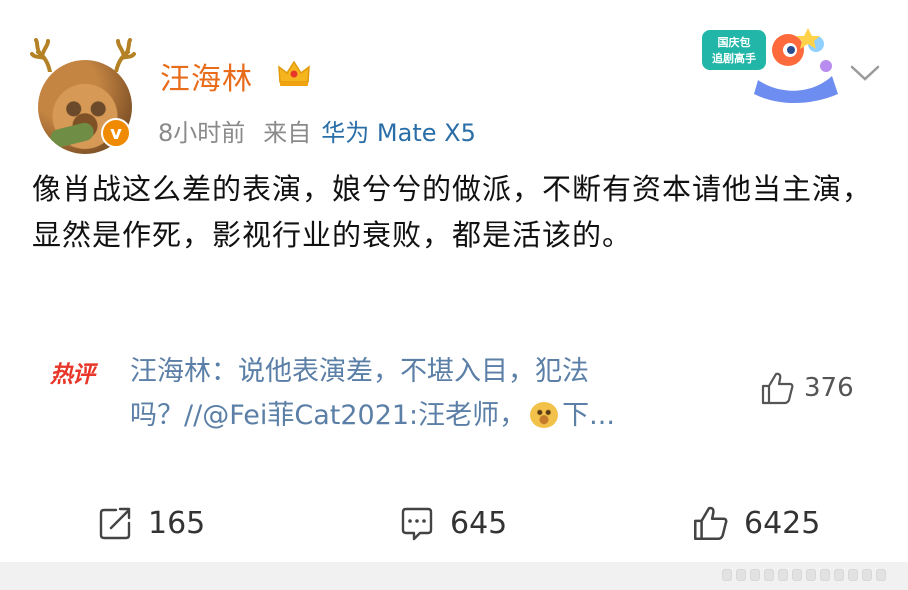 The image size is (908, 590). I want to click on like-count: 6425, so click(782, 523).